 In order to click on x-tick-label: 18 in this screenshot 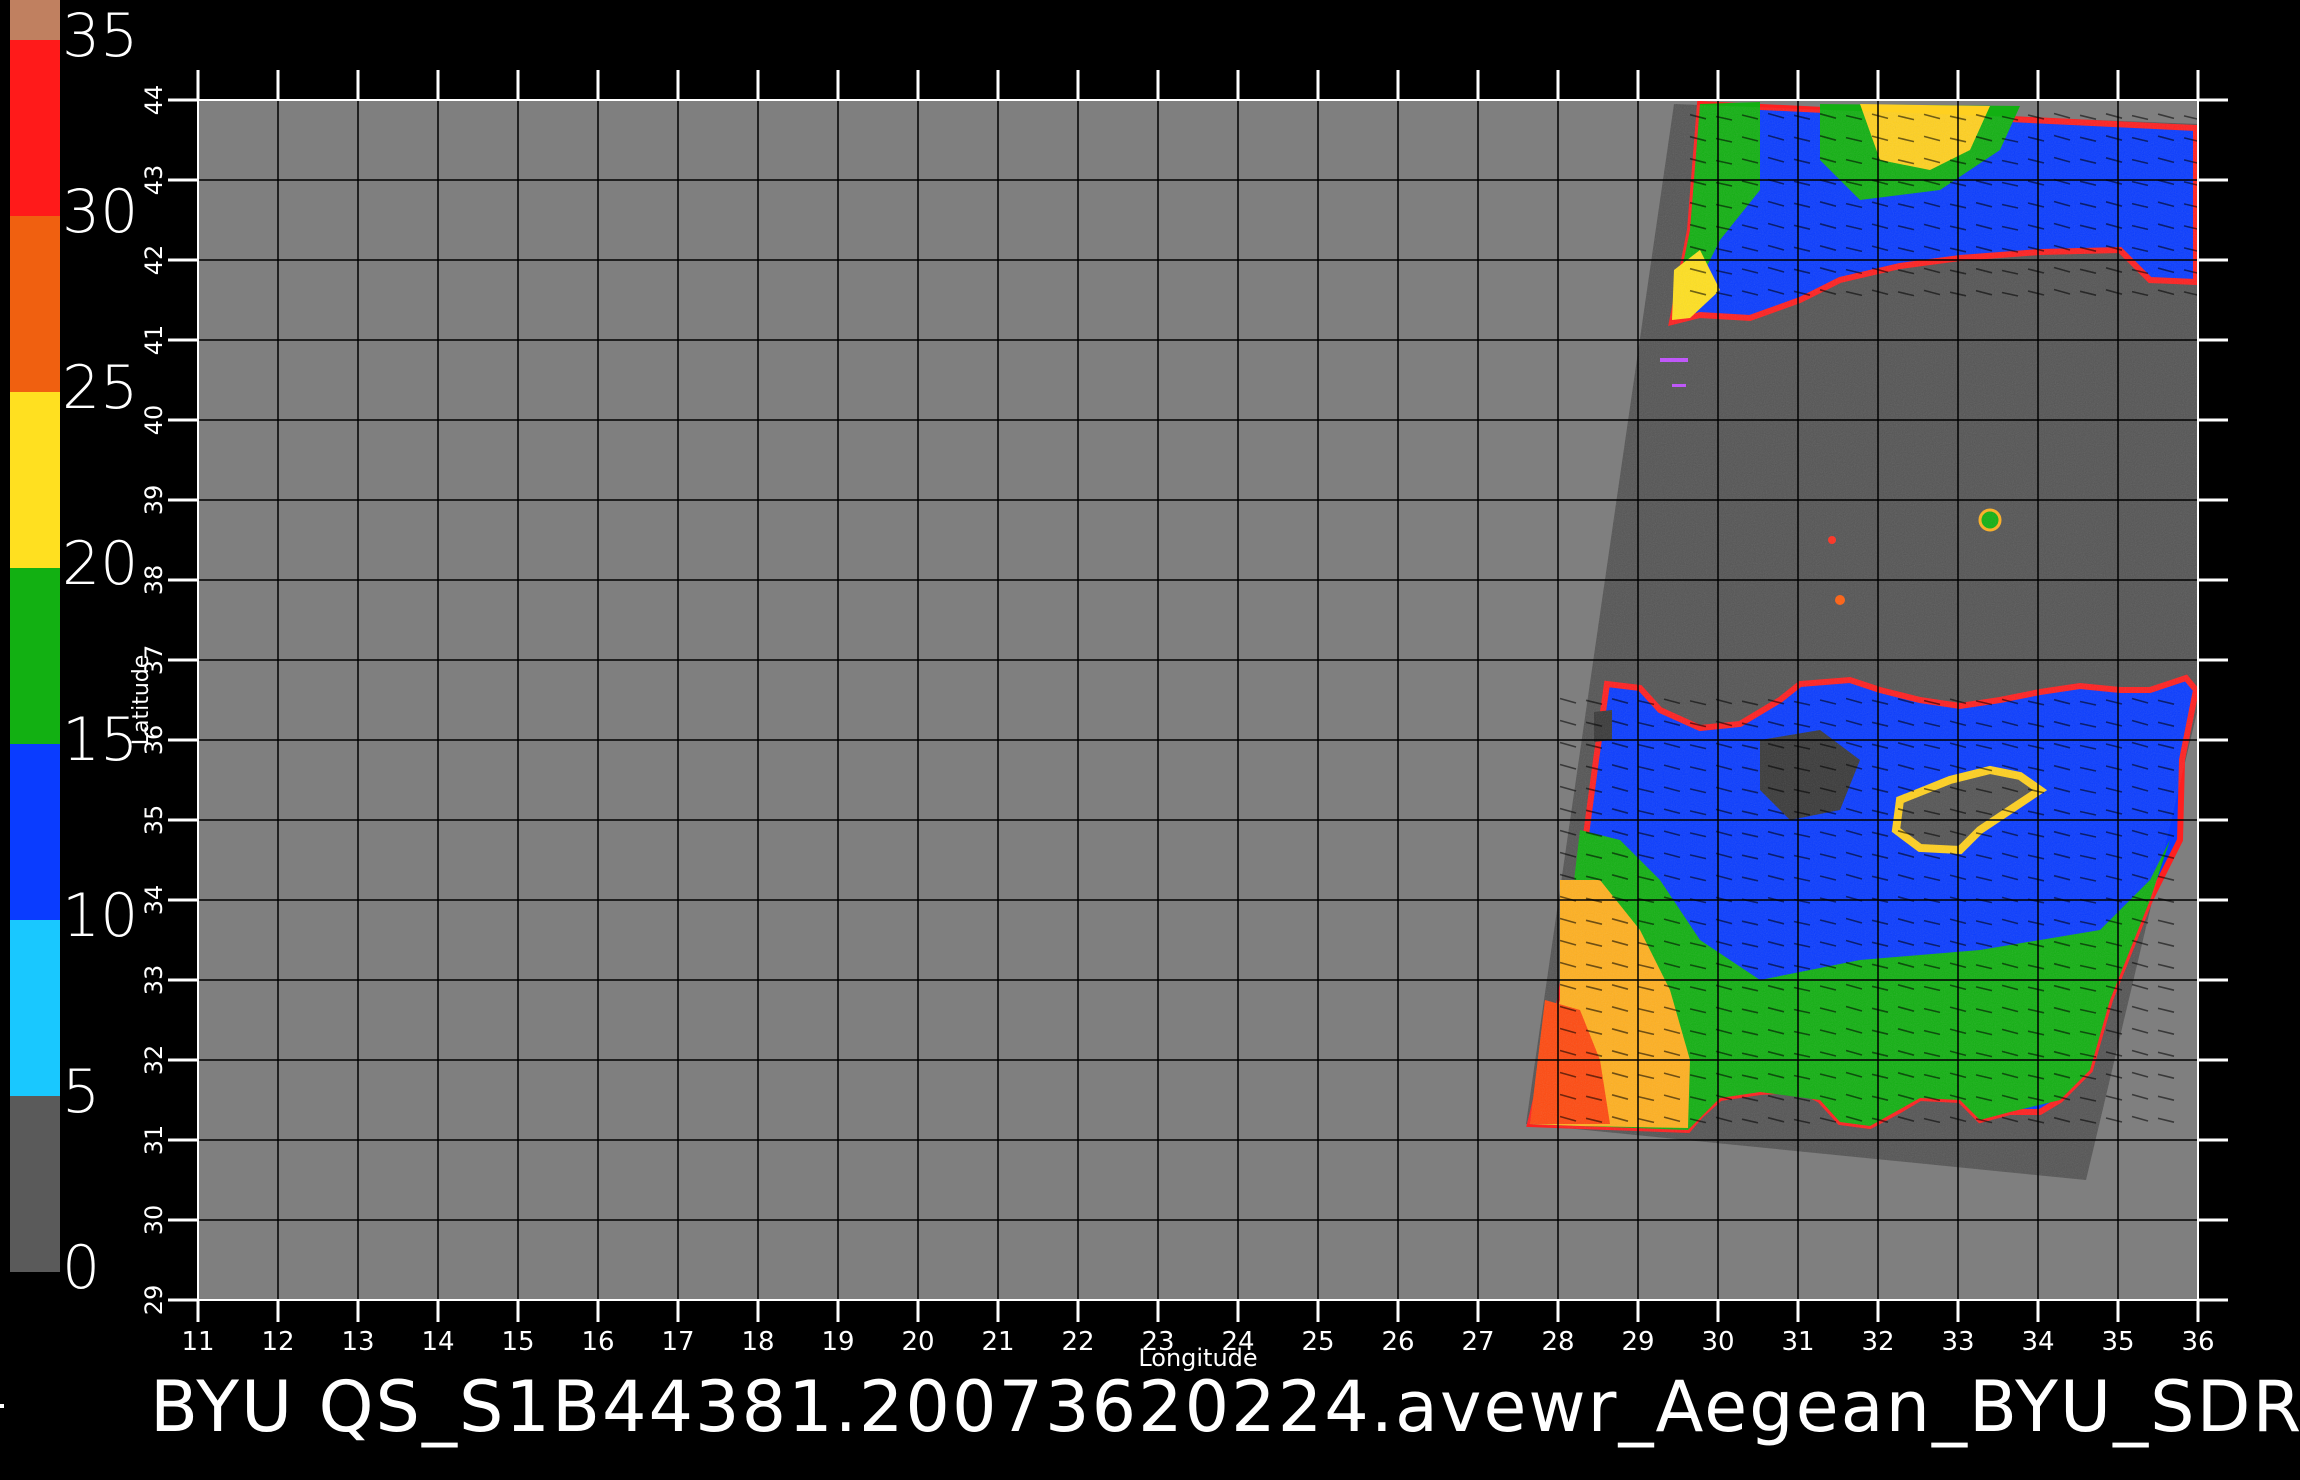, I will do `click(757, 1342)`.